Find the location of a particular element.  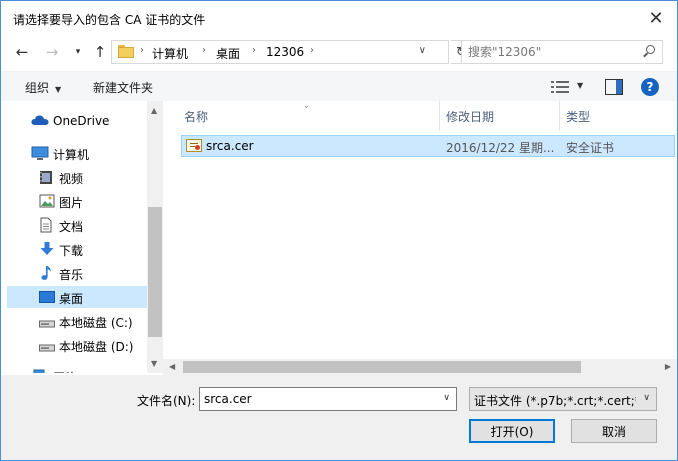

search-input is located at coordinates (553, 52).